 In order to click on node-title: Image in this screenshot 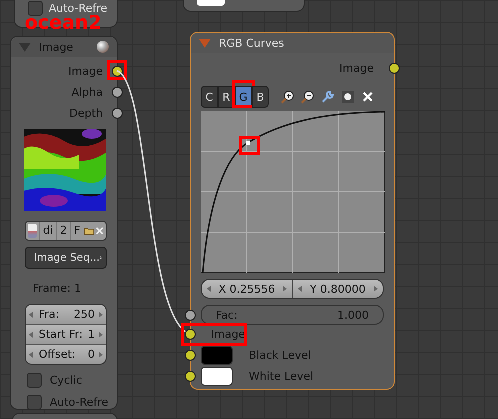, I will do `click(56, 47)`.